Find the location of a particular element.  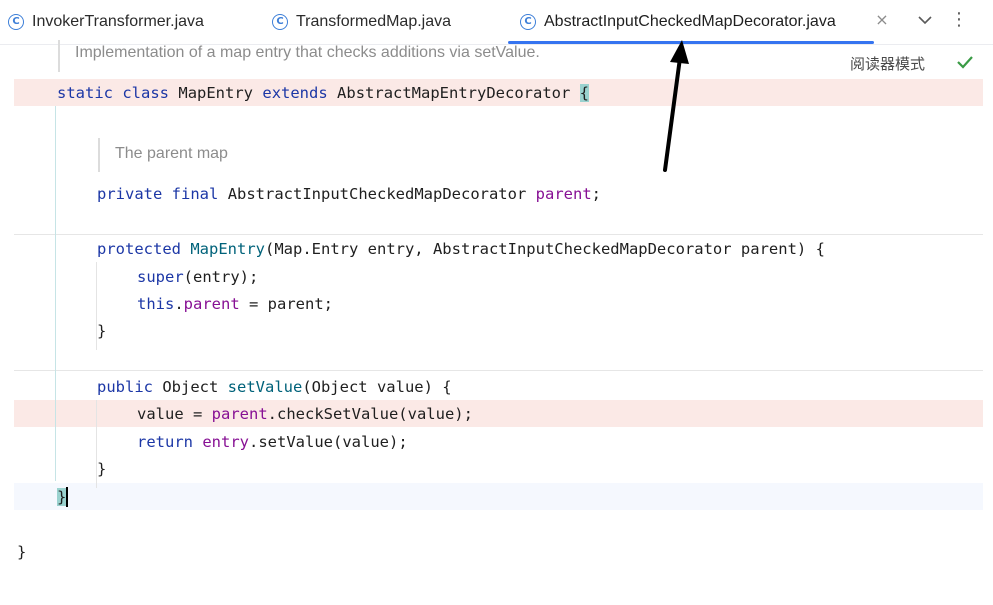

code-line-return: return entry.setValue(value); is located at coordinates (272, 442).